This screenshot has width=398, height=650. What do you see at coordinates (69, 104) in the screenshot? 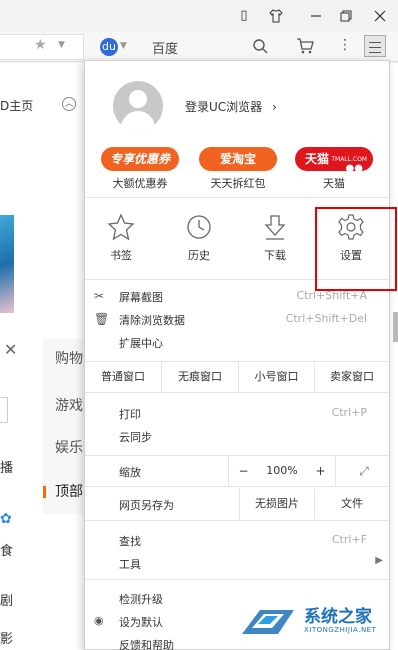
I see `chevron-up-icon: ︿` at bounding box center [69, 104].